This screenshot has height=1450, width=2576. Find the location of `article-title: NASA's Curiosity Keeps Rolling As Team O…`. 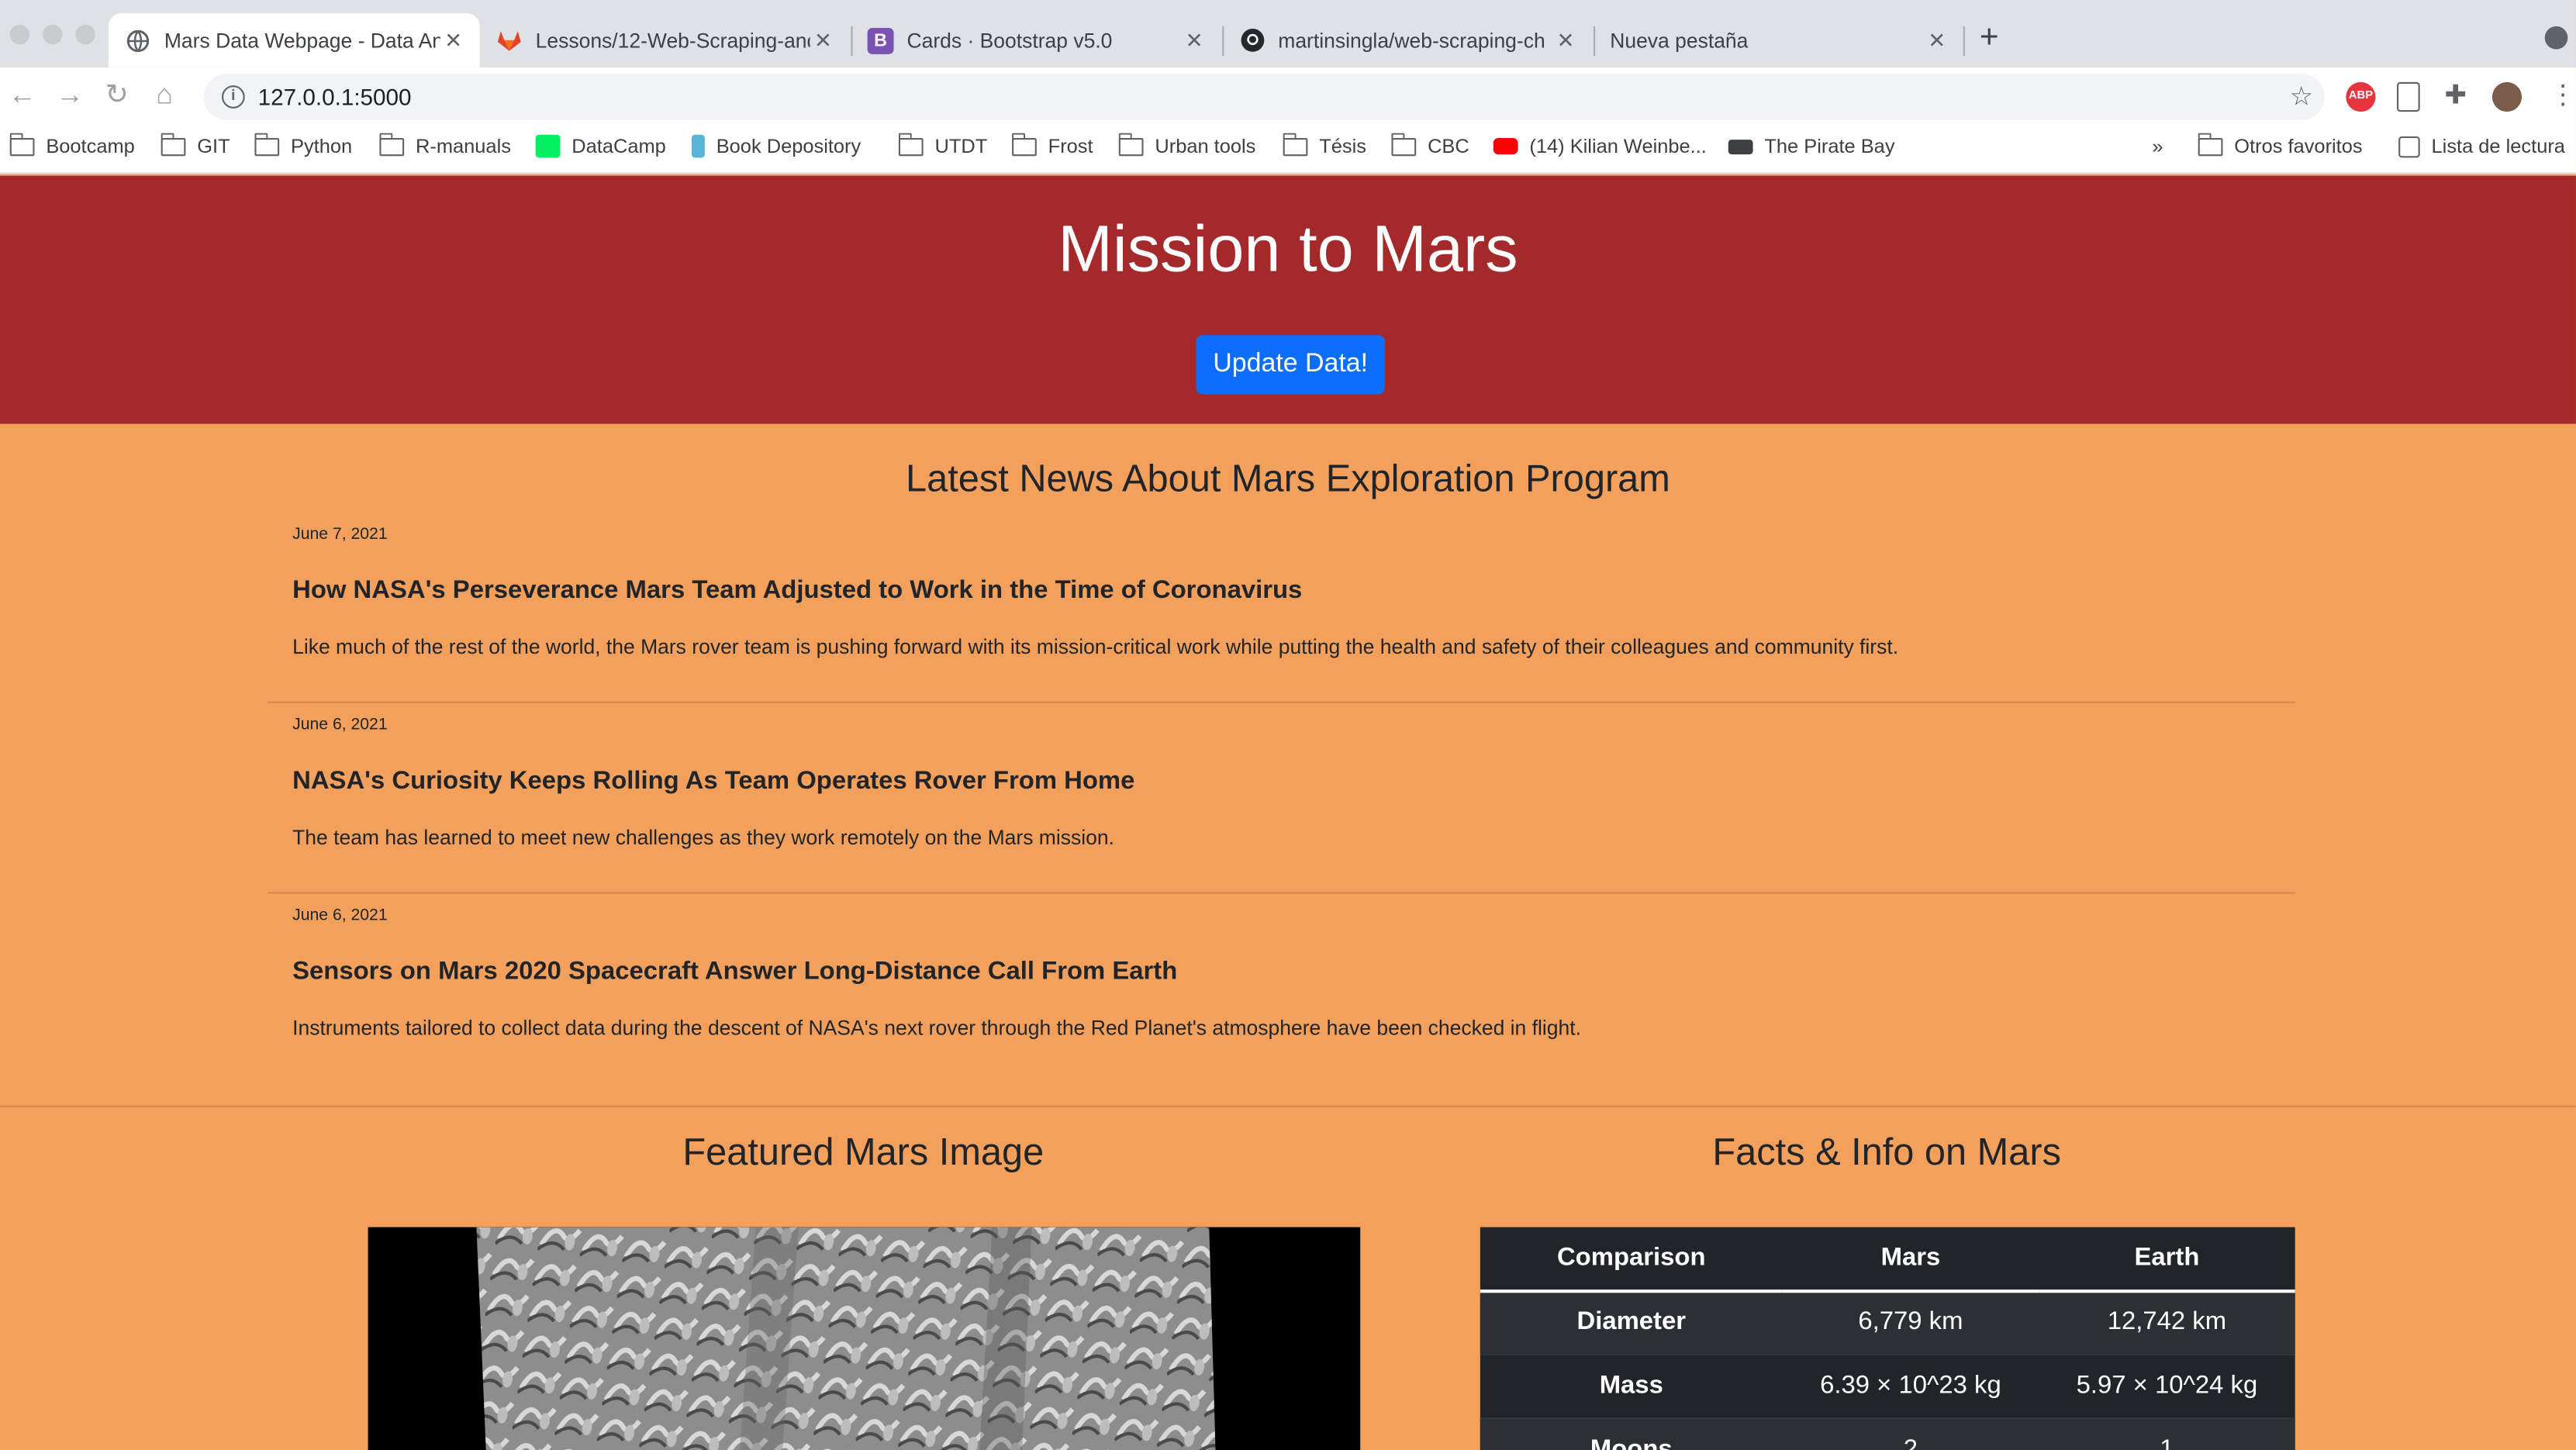

article-title: NASA's Curiosity Keeps Rolling As Team O… is located at coordinates (713, 781).